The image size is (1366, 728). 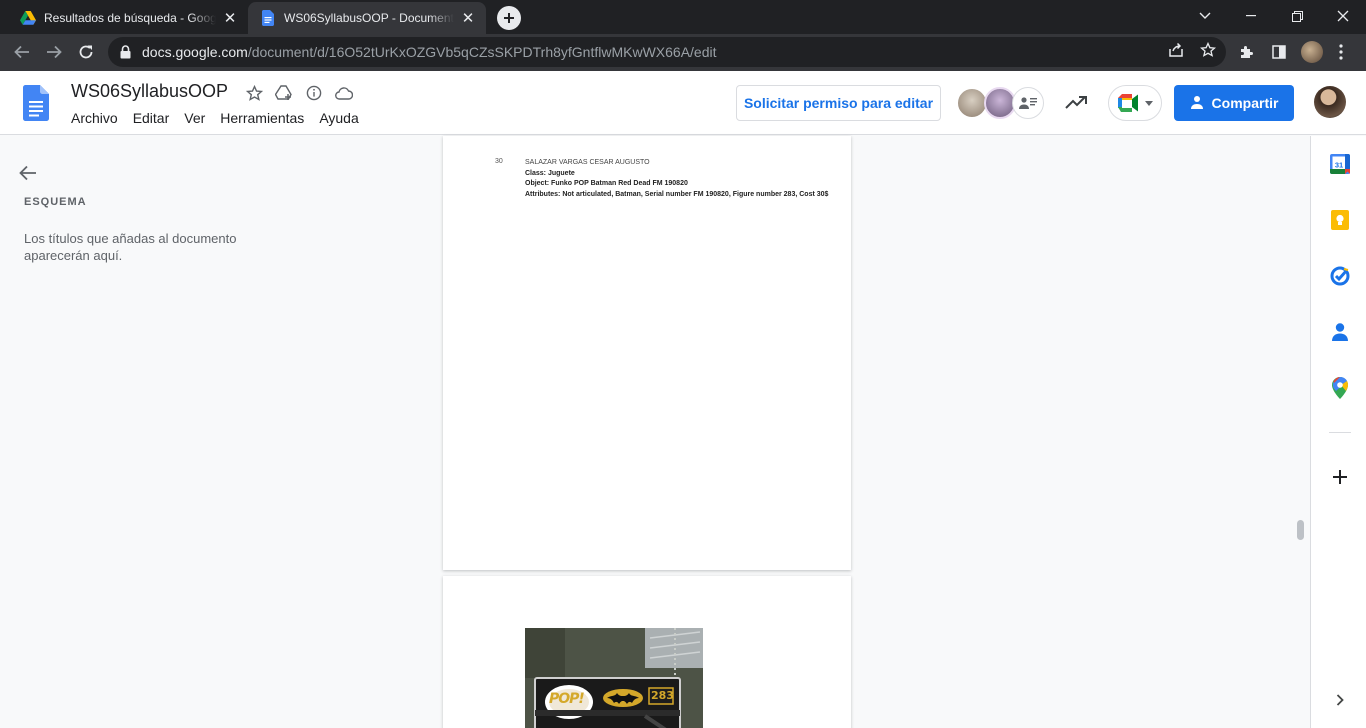 I want to click on forward-icon, so click(x=54, y=52).